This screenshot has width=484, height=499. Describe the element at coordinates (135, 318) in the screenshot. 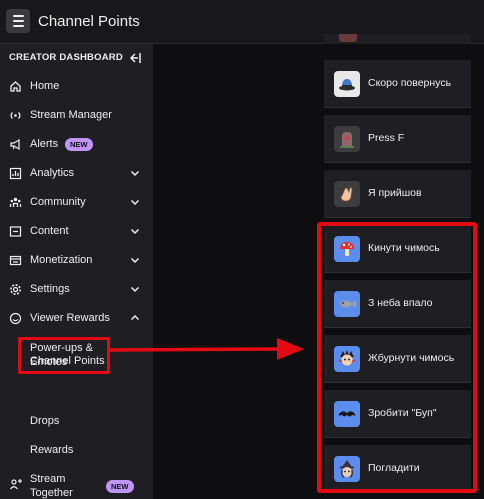

I see `chevron-up-icon` at that location.